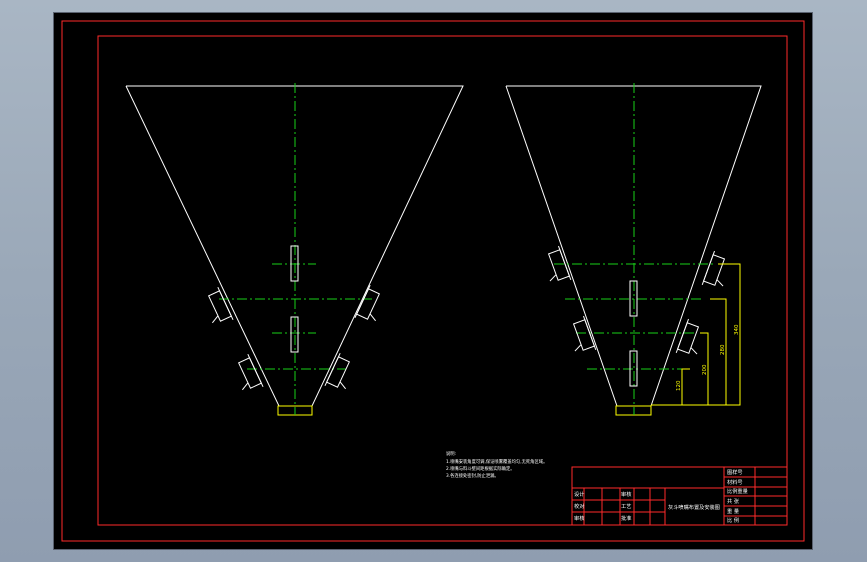 This screenshot has height=562, width=867. Describe the element at coordinates (733, 511) in the screenshot. I see `tb-right-row-5: 重 量` at that location.